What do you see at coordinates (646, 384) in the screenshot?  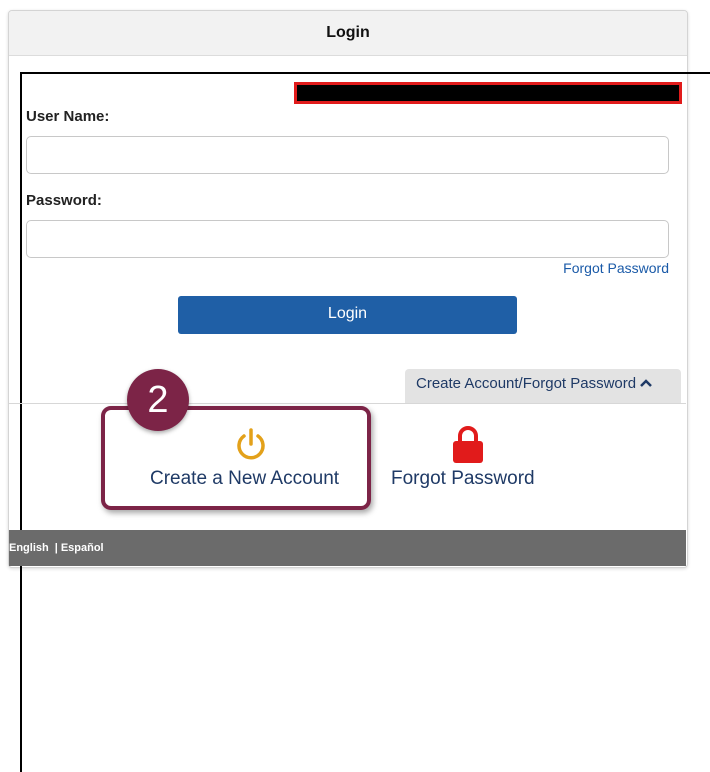 I see `chevron-up-icon` at bounding box center [646, 384].